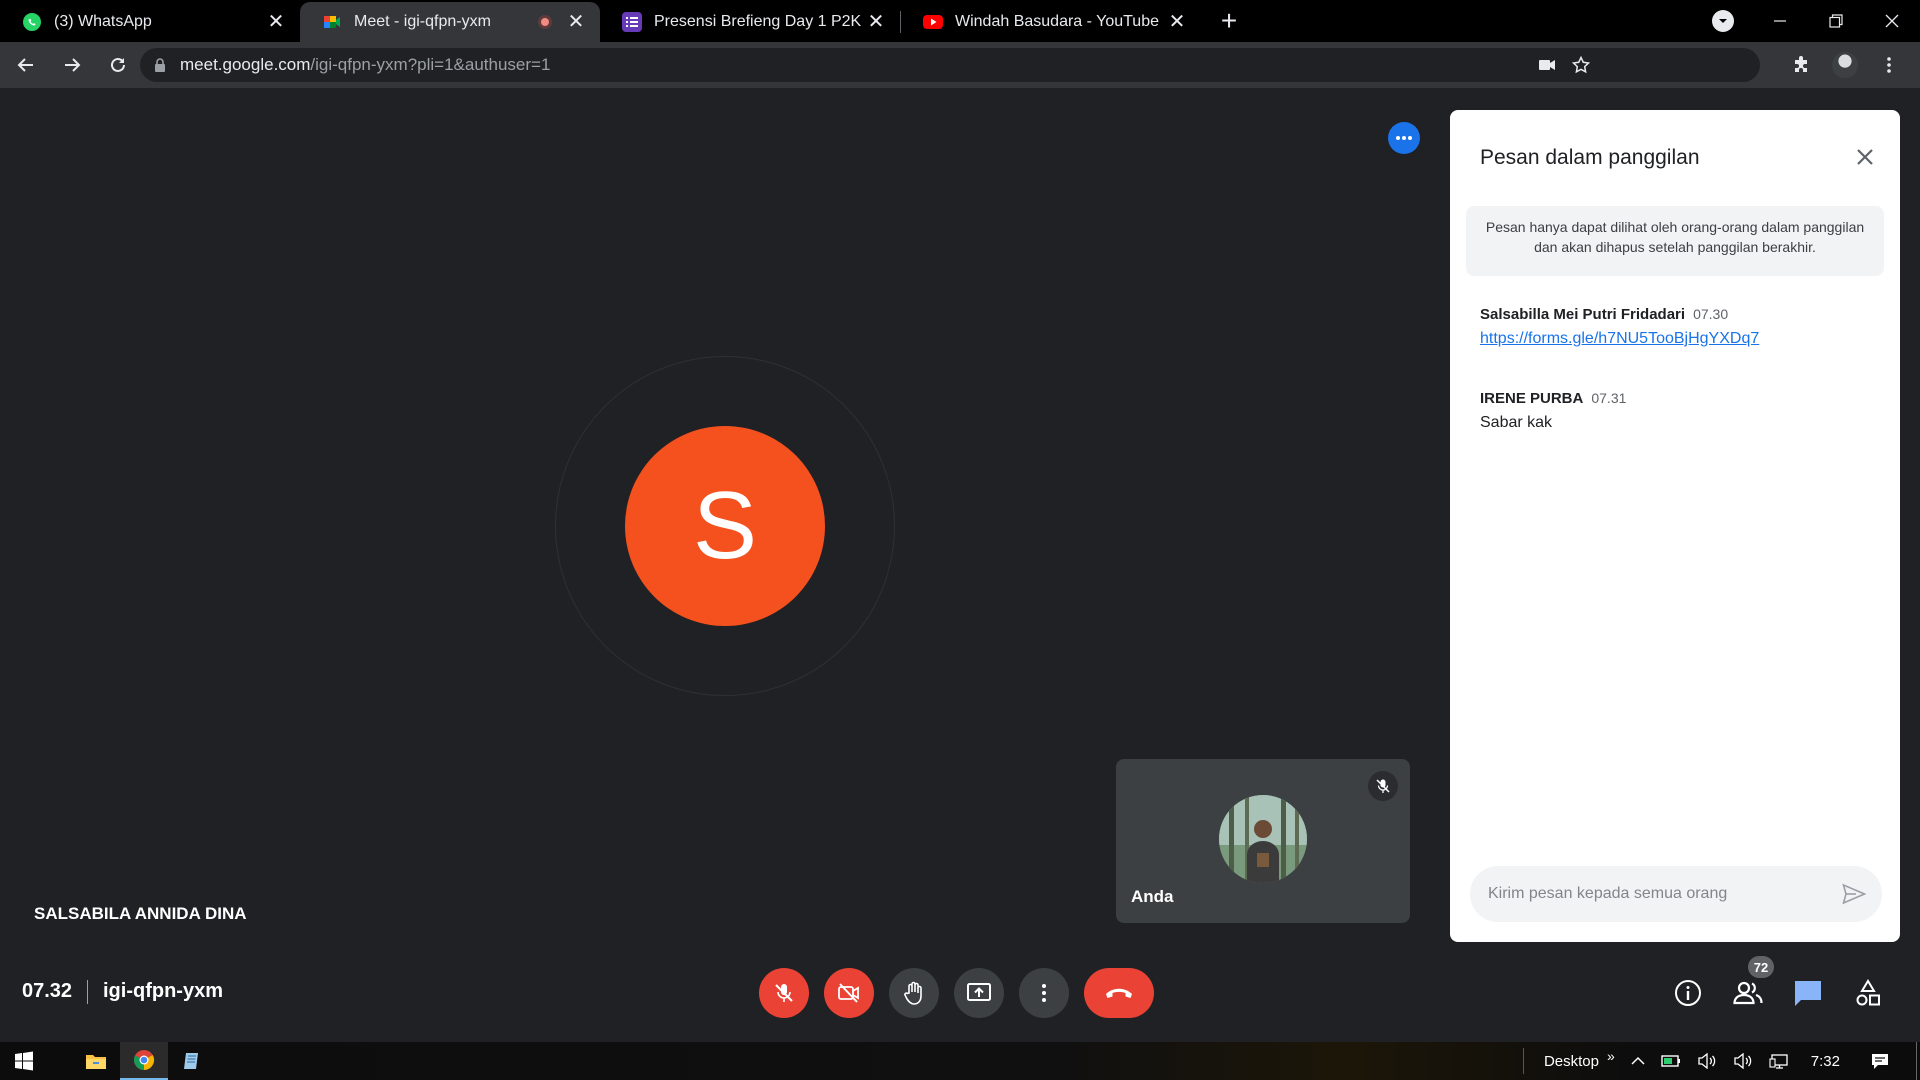 Image resolution: width=1920 pixels, height=1080 pixels. What do you see at coordinates (430, 64) in the screenshot?
I see `url-path: /igi-qfpn-yxm?pli=1&authuser=1` at bounding box center [430, 64].